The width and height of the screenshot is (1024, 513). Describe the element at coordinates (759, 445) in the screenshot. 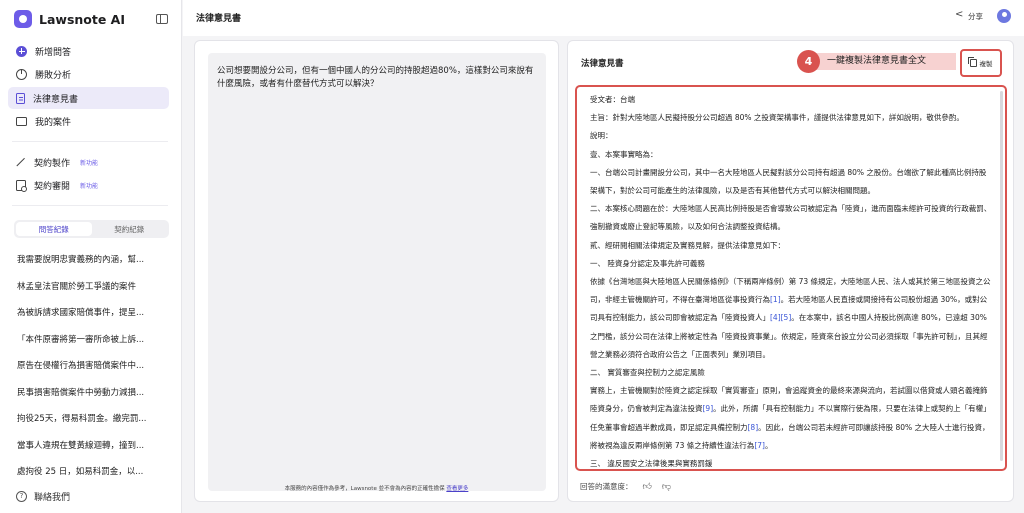

I see `citation-link: [7]` at that location.